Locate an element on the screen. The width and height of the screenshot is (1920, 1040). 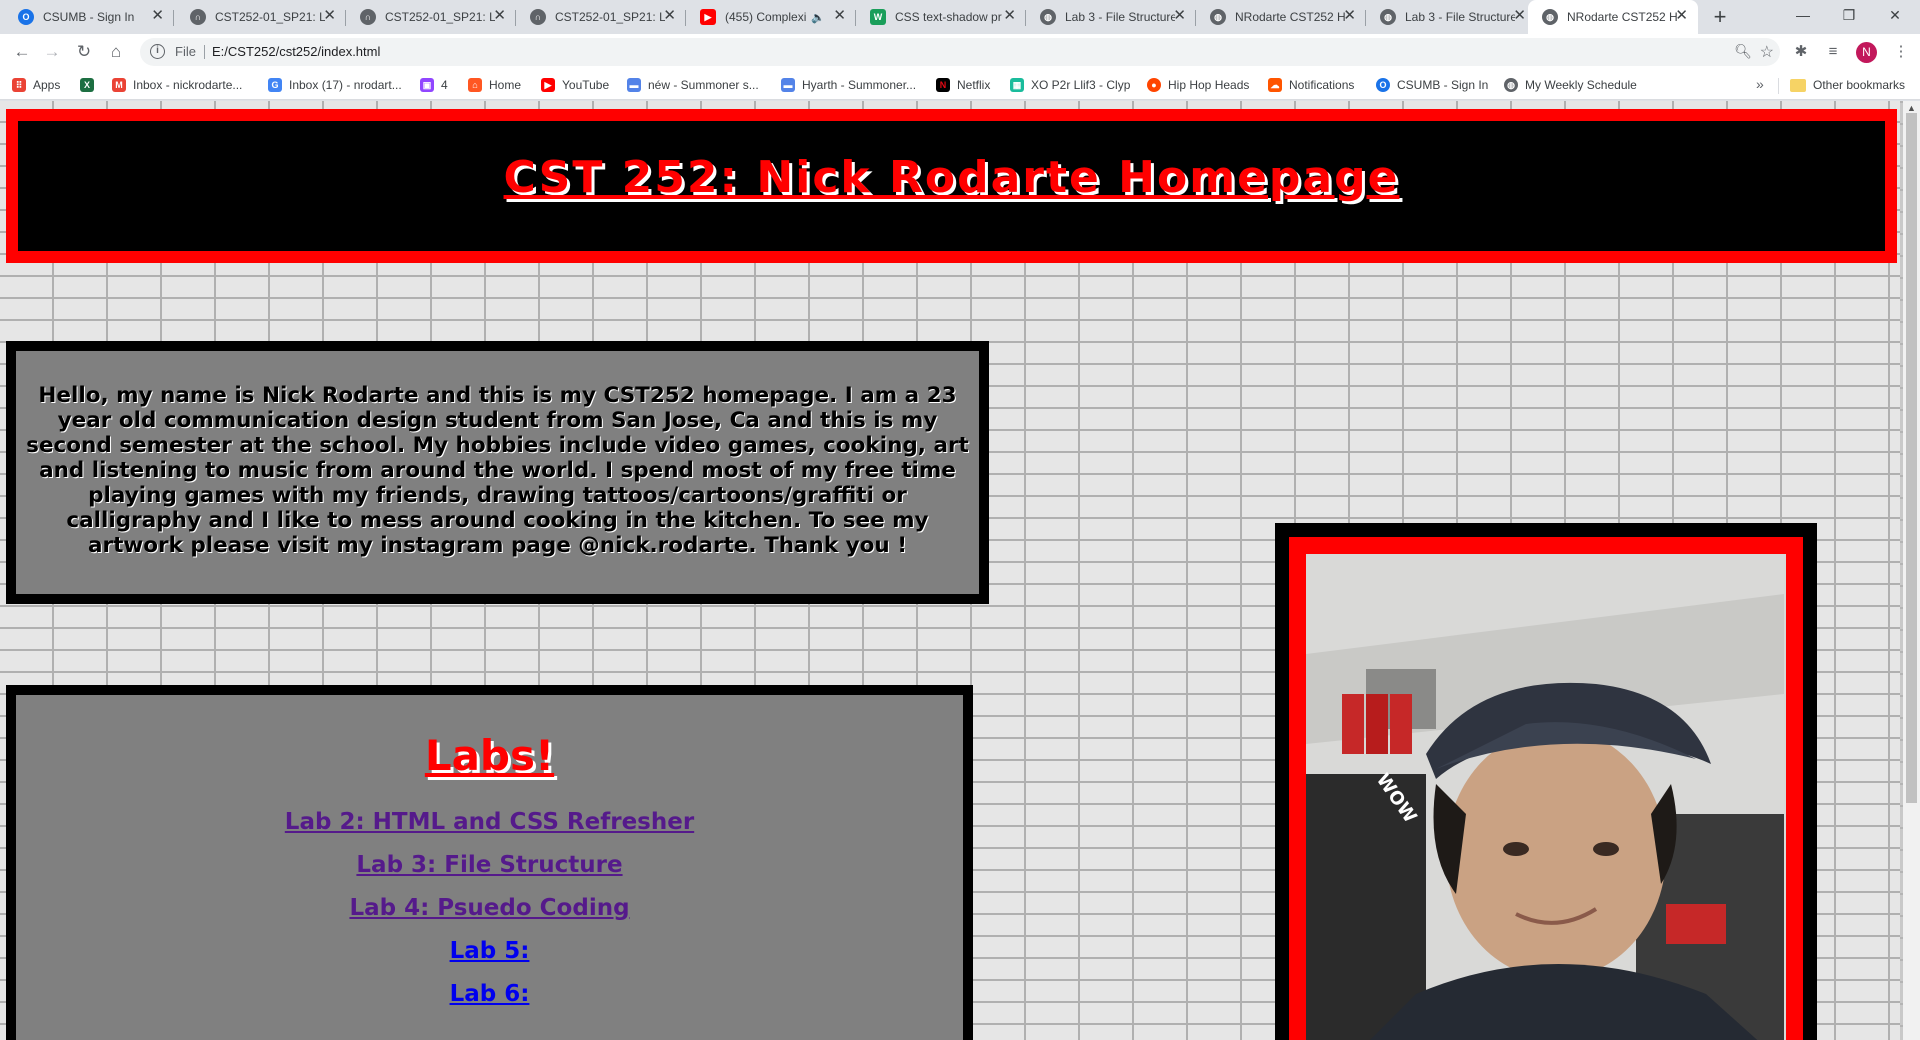
lab-3-link: Lab 3: File Structure is located at coordinates (489, 865).